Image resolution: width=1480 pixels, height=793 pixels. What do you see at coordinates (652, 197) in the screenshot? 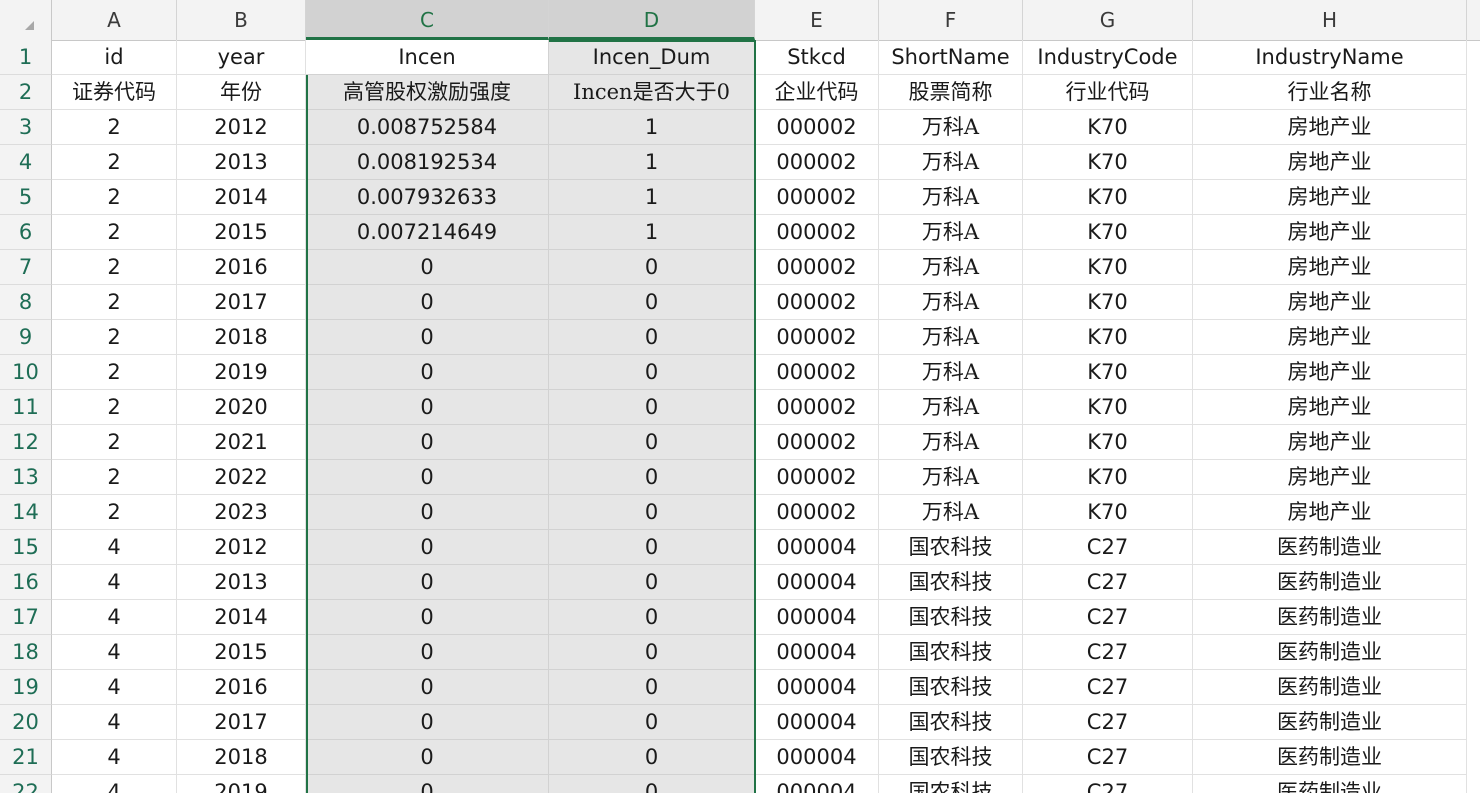
I see `cell-d5: 1` at bounding box center [652, 197].